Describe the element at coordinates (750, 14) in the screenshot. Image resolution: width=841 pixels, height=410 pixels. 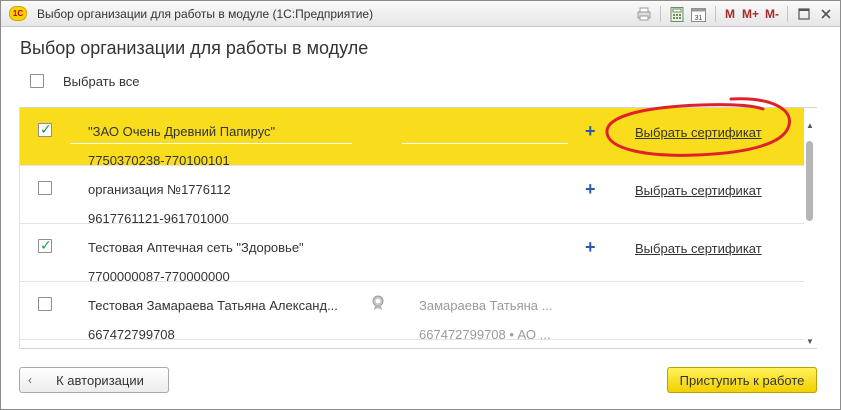
I see `memory-add-button: M+` at that location.